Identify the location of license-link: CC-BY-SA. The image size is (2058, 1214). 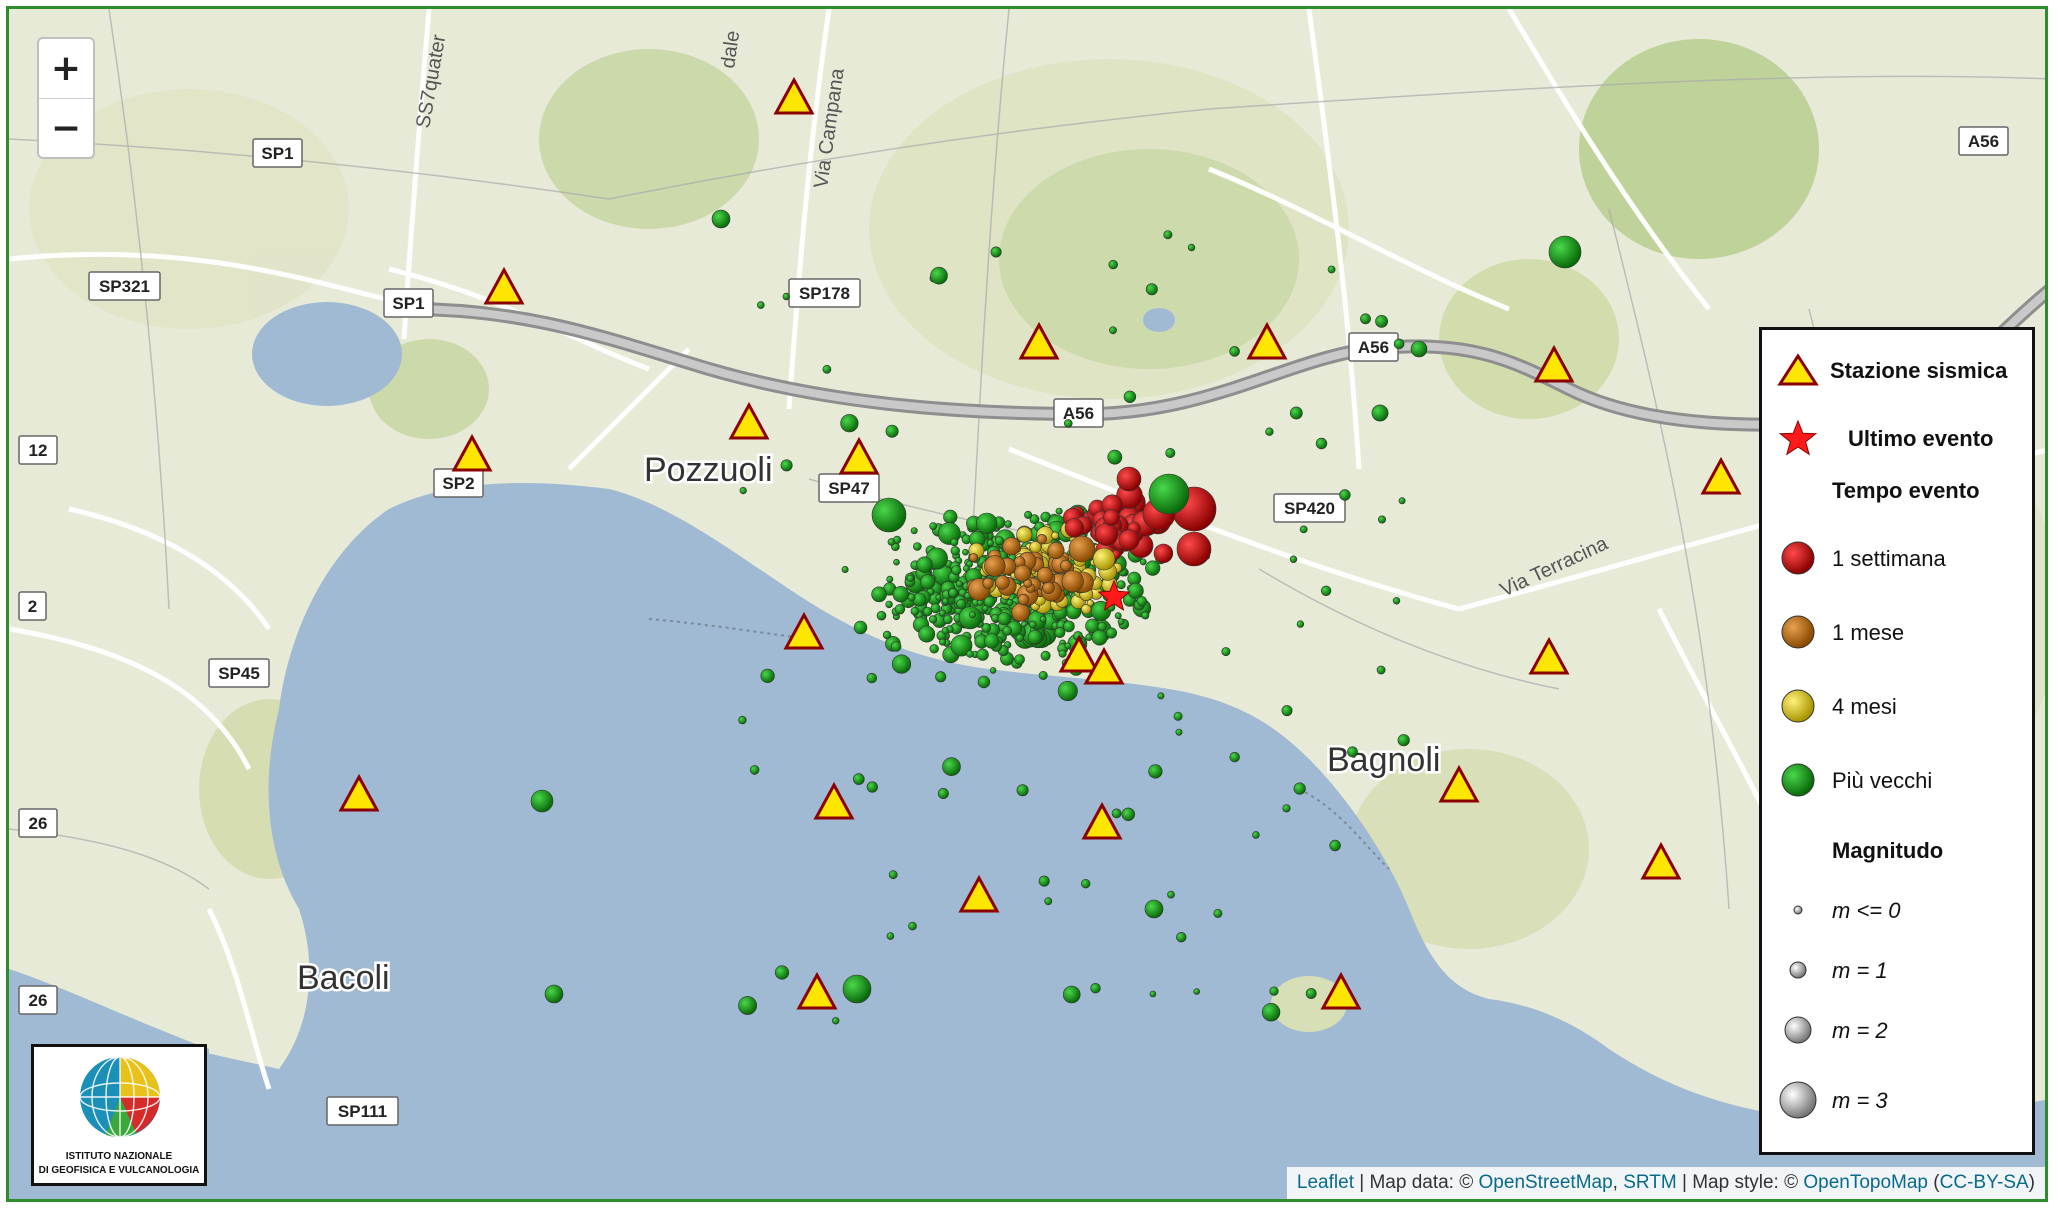
(1984, 1183).